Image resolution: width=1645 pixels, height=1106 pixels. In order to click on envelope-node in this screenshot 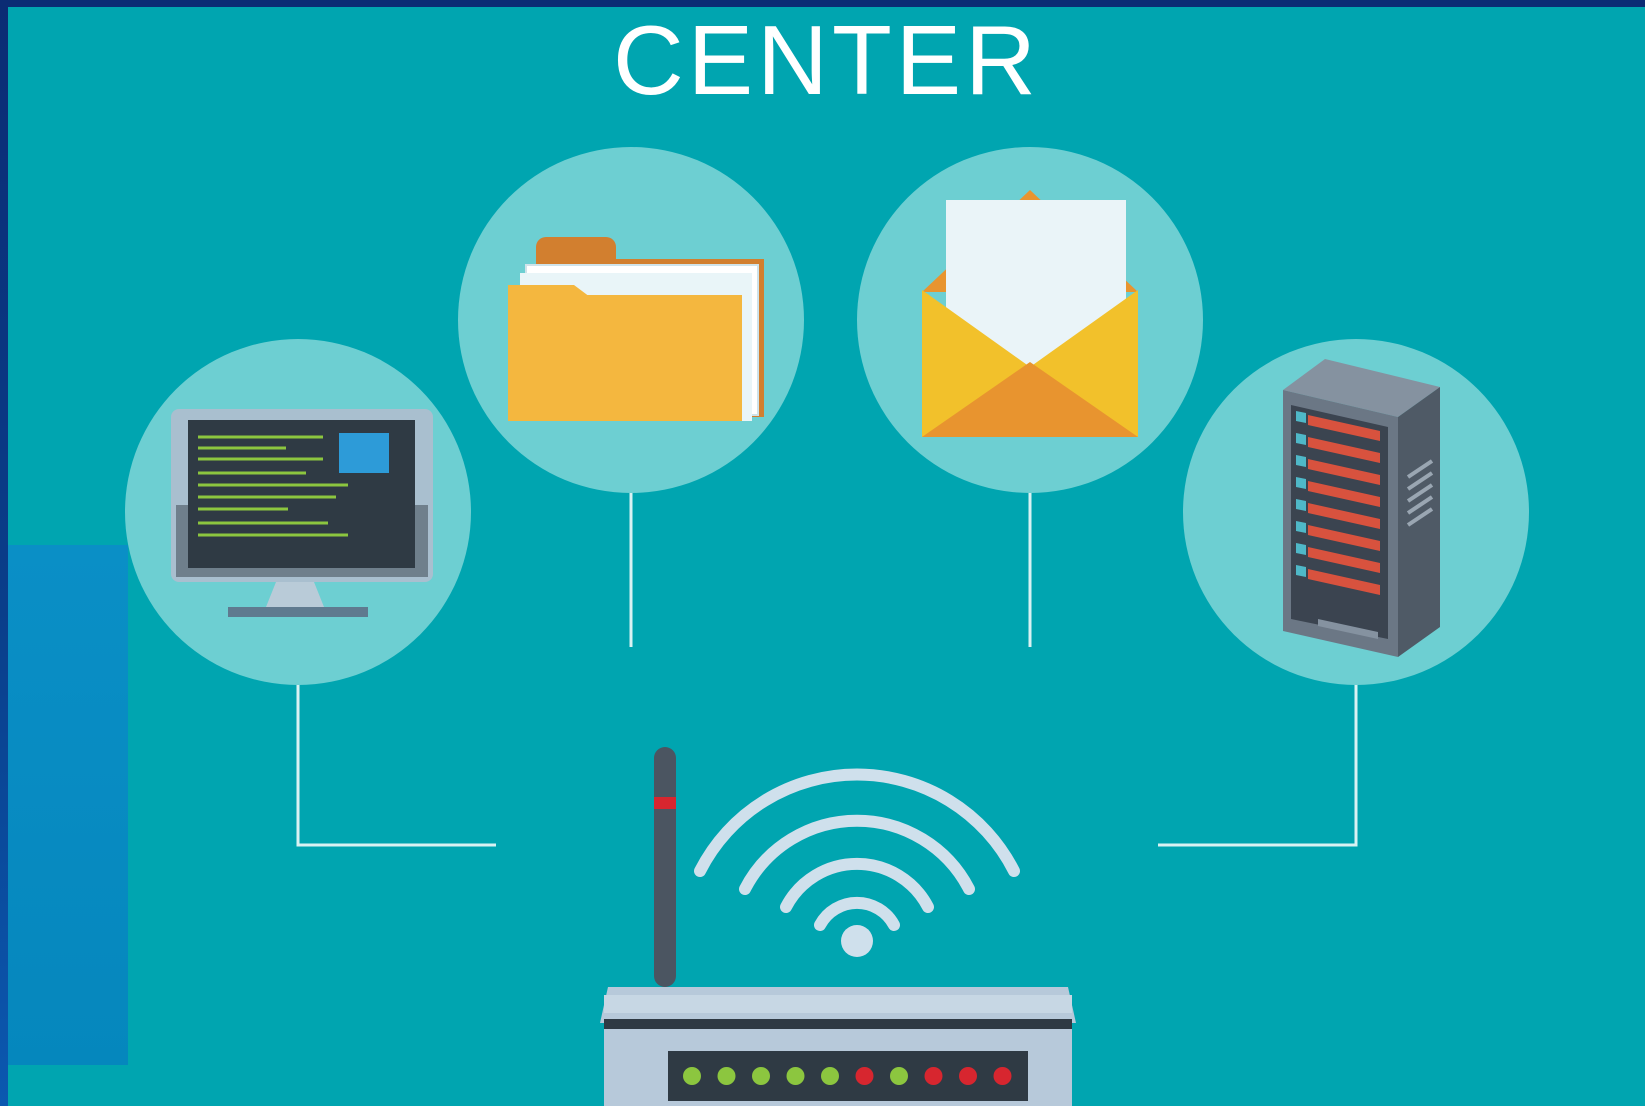, I will do `click(1030, 320)`.